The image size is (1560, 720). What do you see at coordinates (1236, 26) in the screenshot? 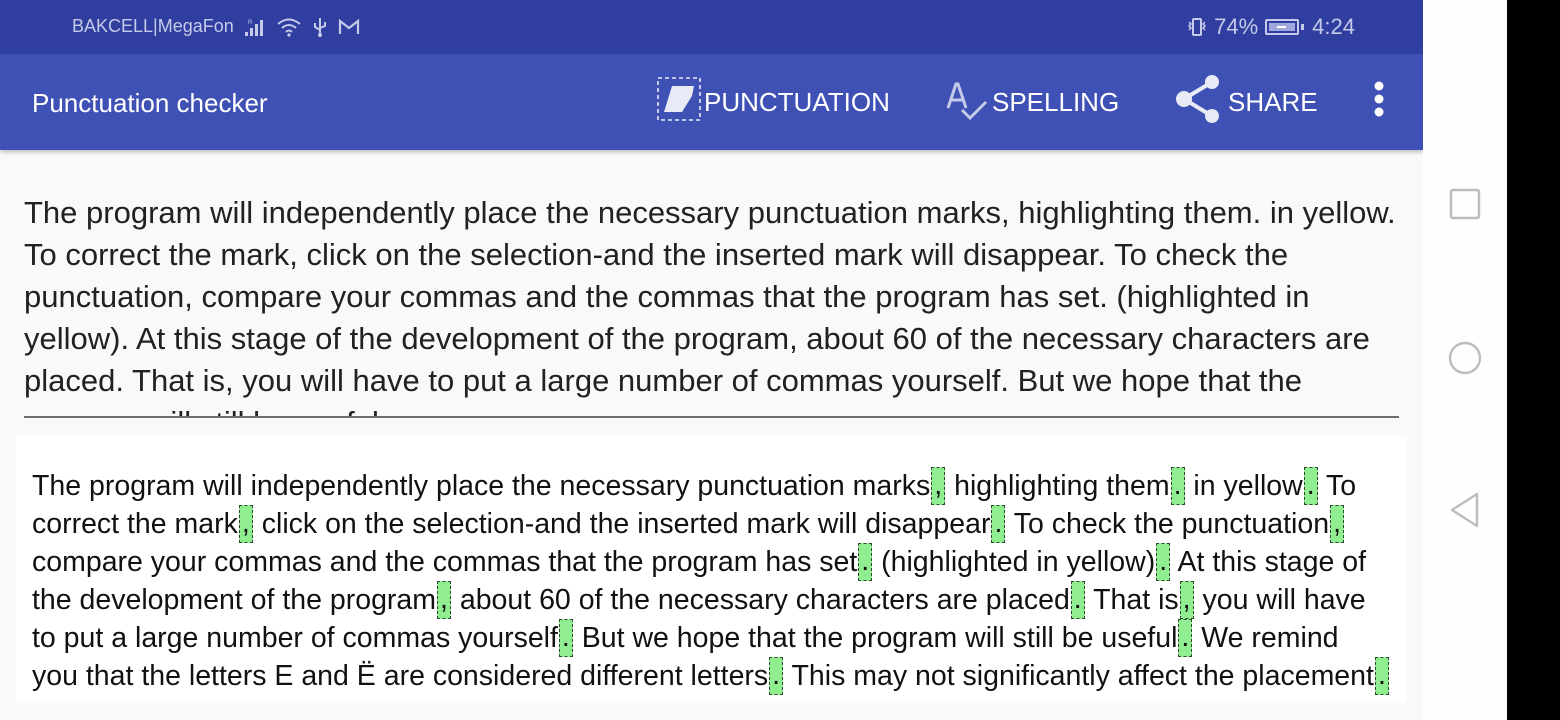
I see `battery-percent: 74%` at bounding box center [1236, 26].